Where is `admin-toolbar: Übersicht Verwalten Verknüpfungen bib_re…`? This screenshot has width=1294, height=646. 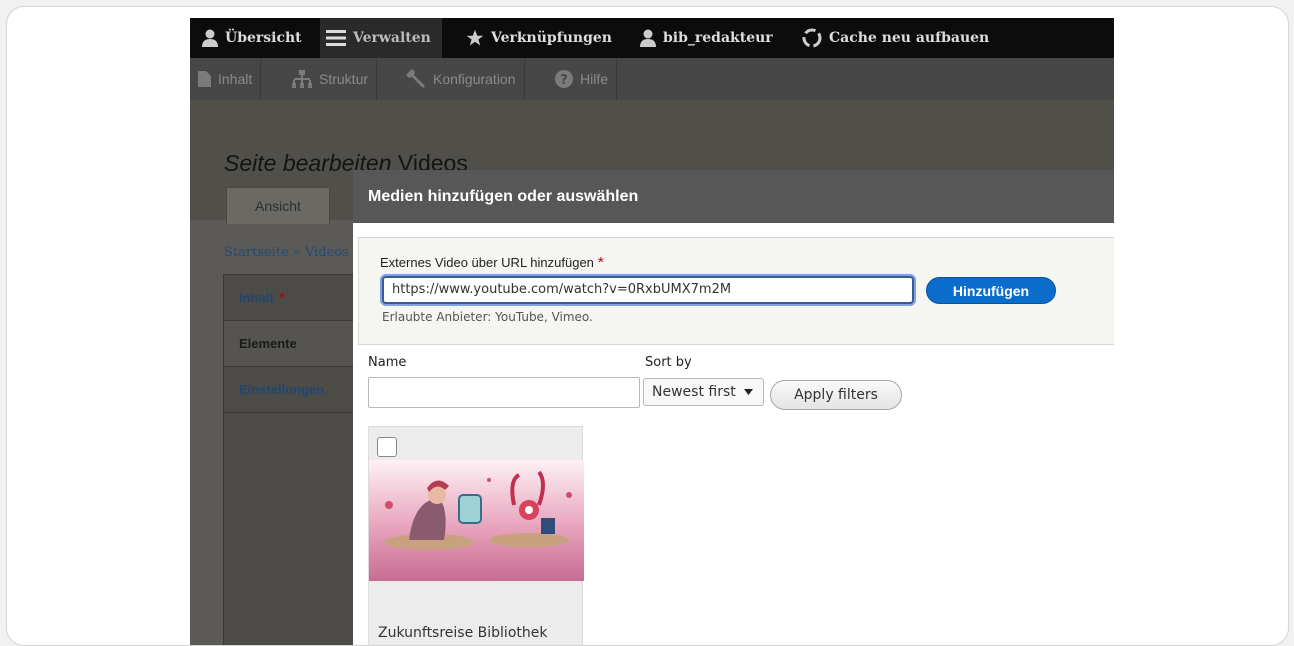
admin-toolbar: Übersicht Verwalten Verknüpfungen bib_re… is located at coordinates (652, 38).